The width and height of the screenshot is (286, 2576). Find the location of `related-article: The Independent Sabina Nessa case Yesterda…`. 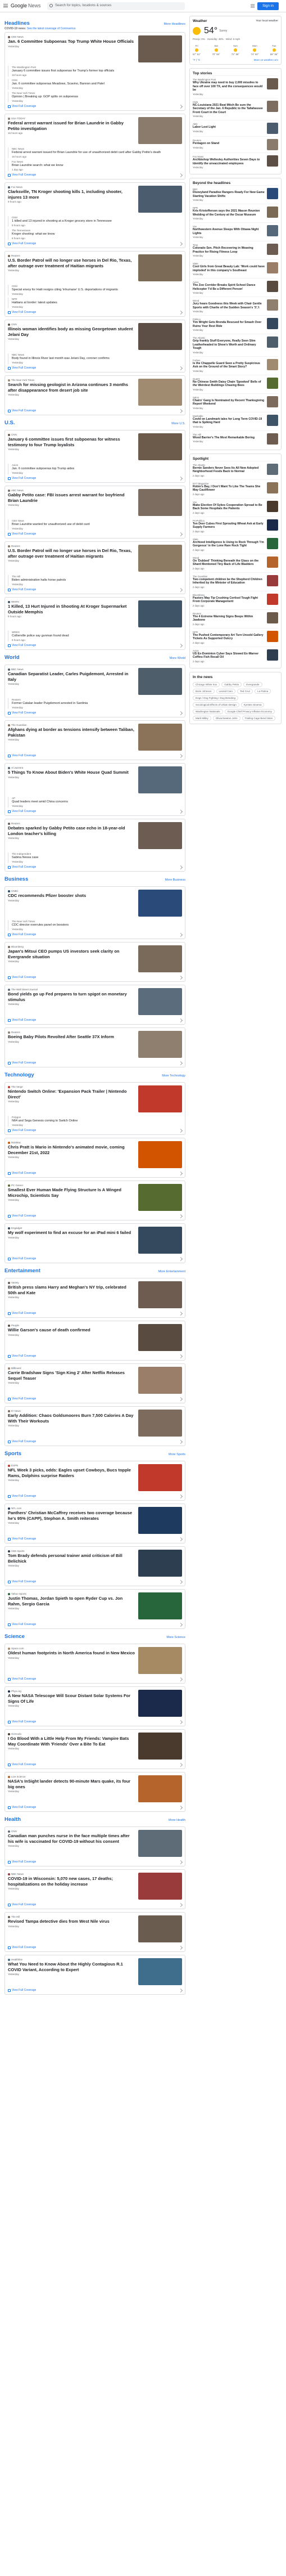

related-article: The Independent Sabina Nessa case Yesterda… is located at coordinates (95, 857).